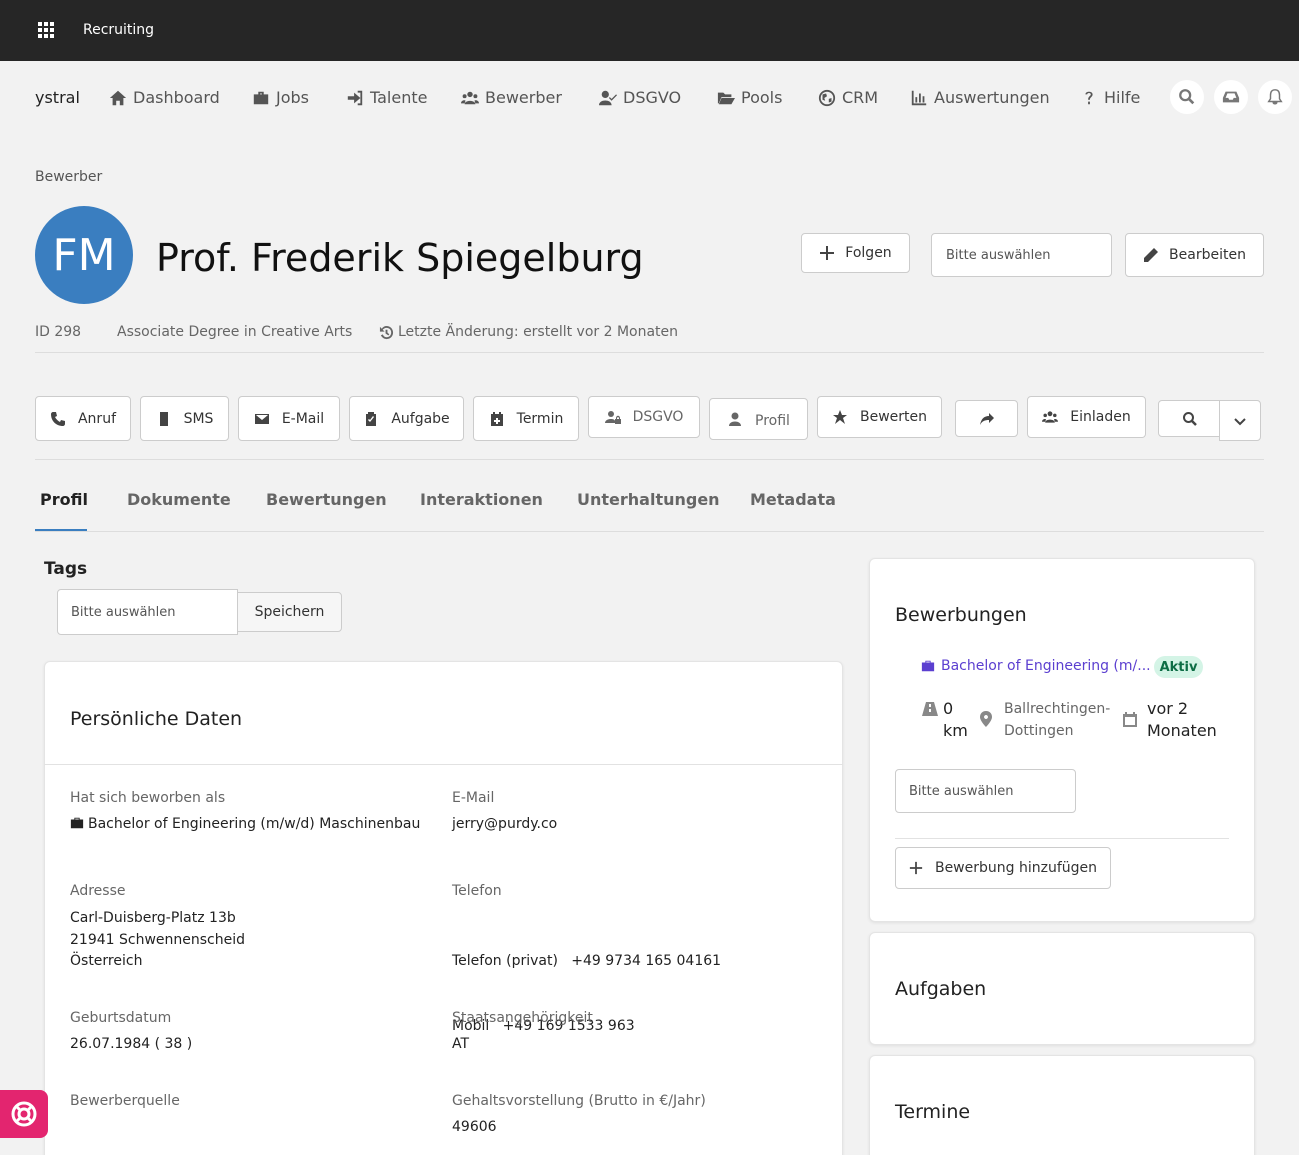  Describe the element at coordinates (1189, 418) in the screenshot. I see `search-profile-button` at that location.